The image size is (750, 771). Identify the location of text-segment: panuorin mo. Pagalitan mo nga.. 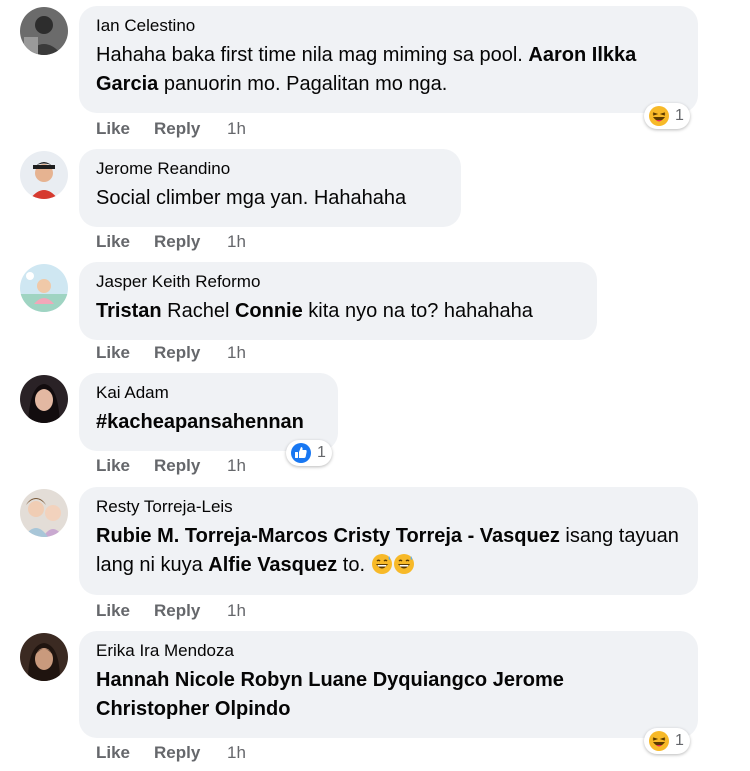
(303, 84).